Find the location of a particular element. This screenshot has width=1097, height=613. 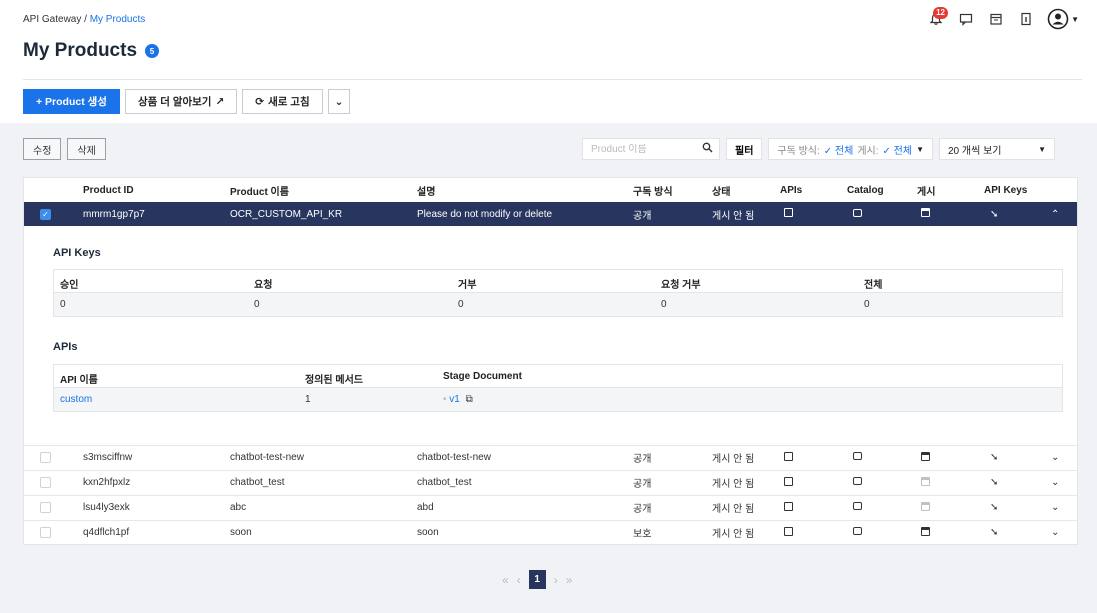

chat-icon is located at coordinates (966, 19).